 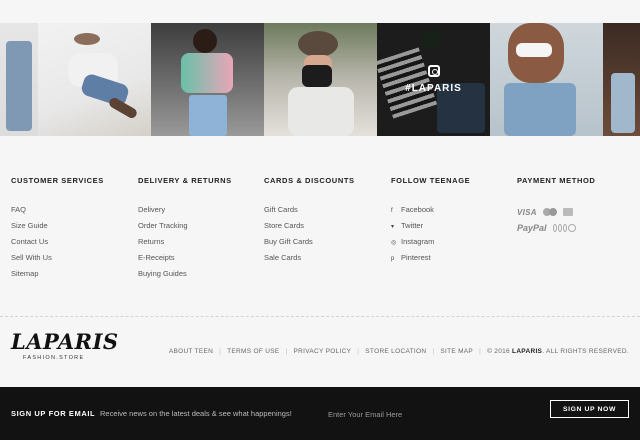 I want to click on sign-up-button: SIGN UP NOW, so click(x=589, y=409).